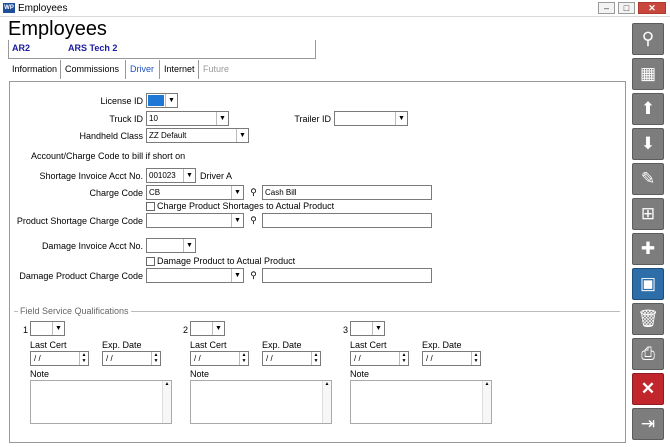 The height and width of the screenshot is (447, 670). Describe the element at coordinates (195, 275) in the screenshot. I see `damage-product-select: ▼` at that location.